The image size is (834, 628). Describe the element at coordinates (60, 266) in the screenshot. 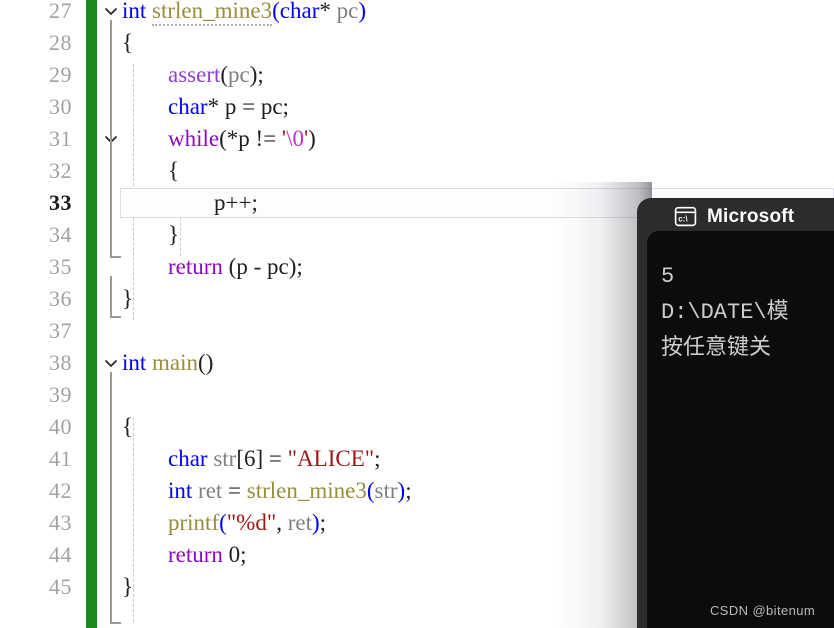

I see `line-number: 35` at that location.